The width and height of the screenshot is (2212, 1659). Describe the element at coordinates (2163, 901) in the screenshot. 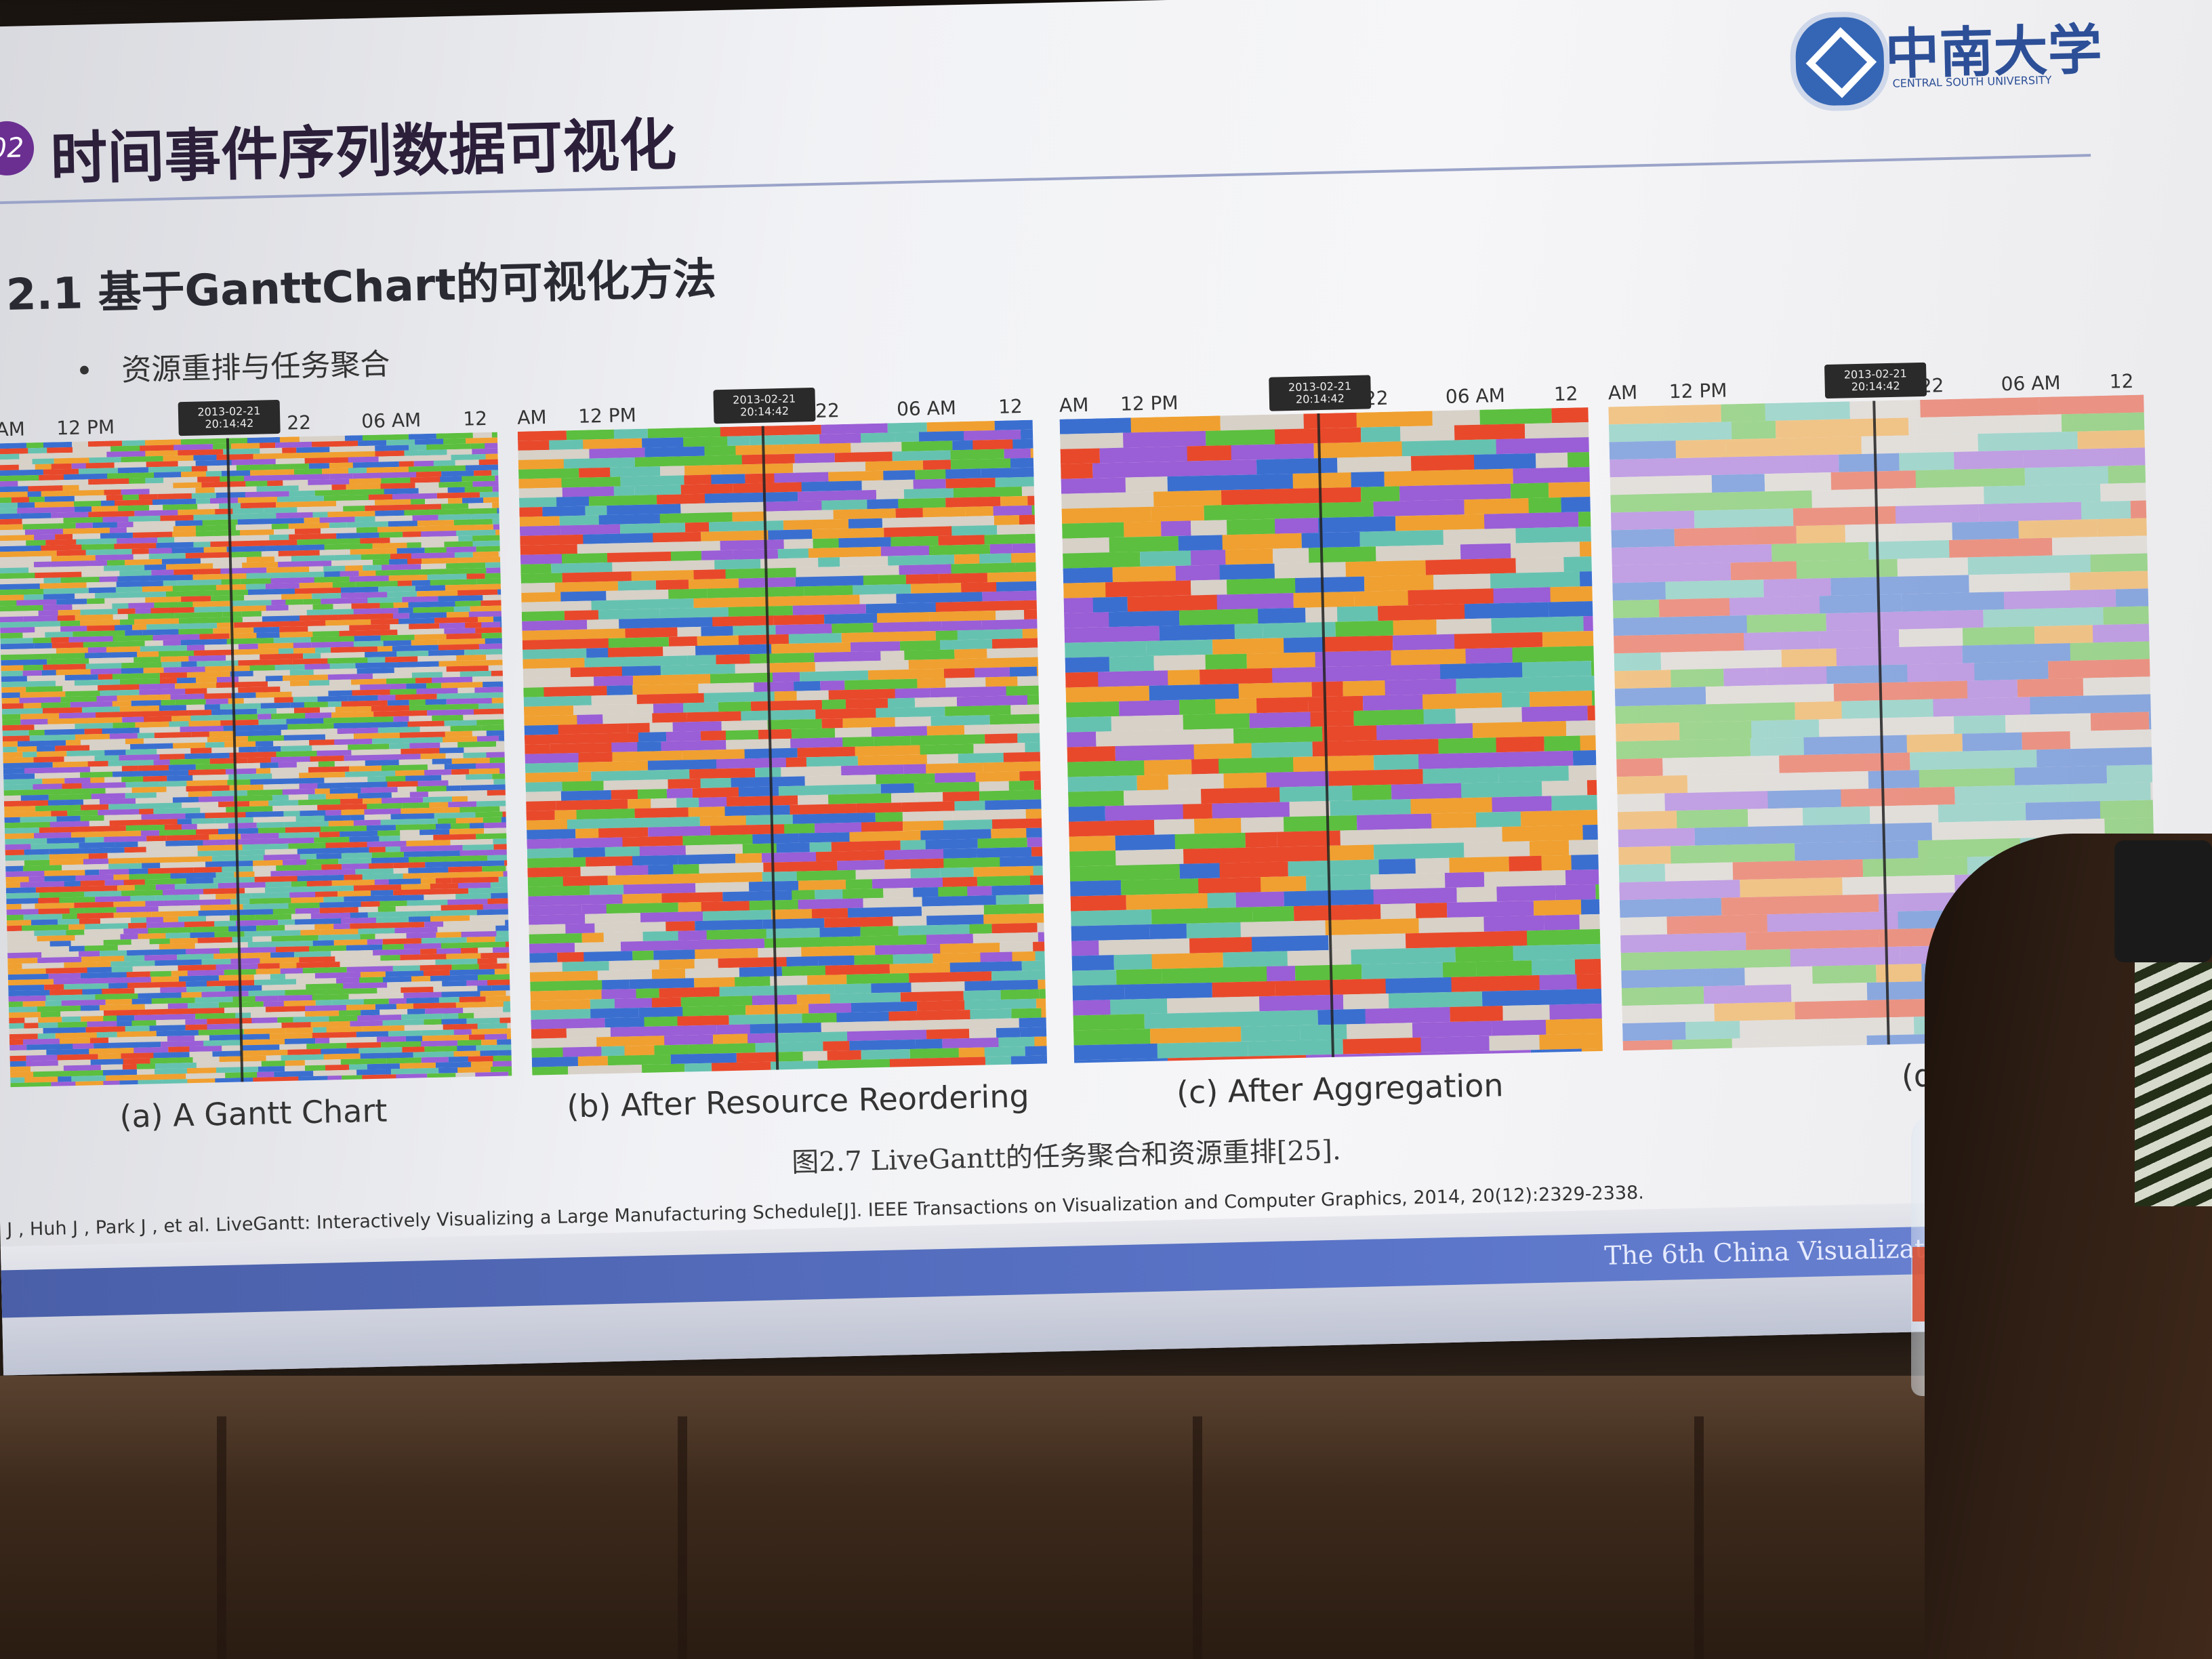

I see `phone` at that location.